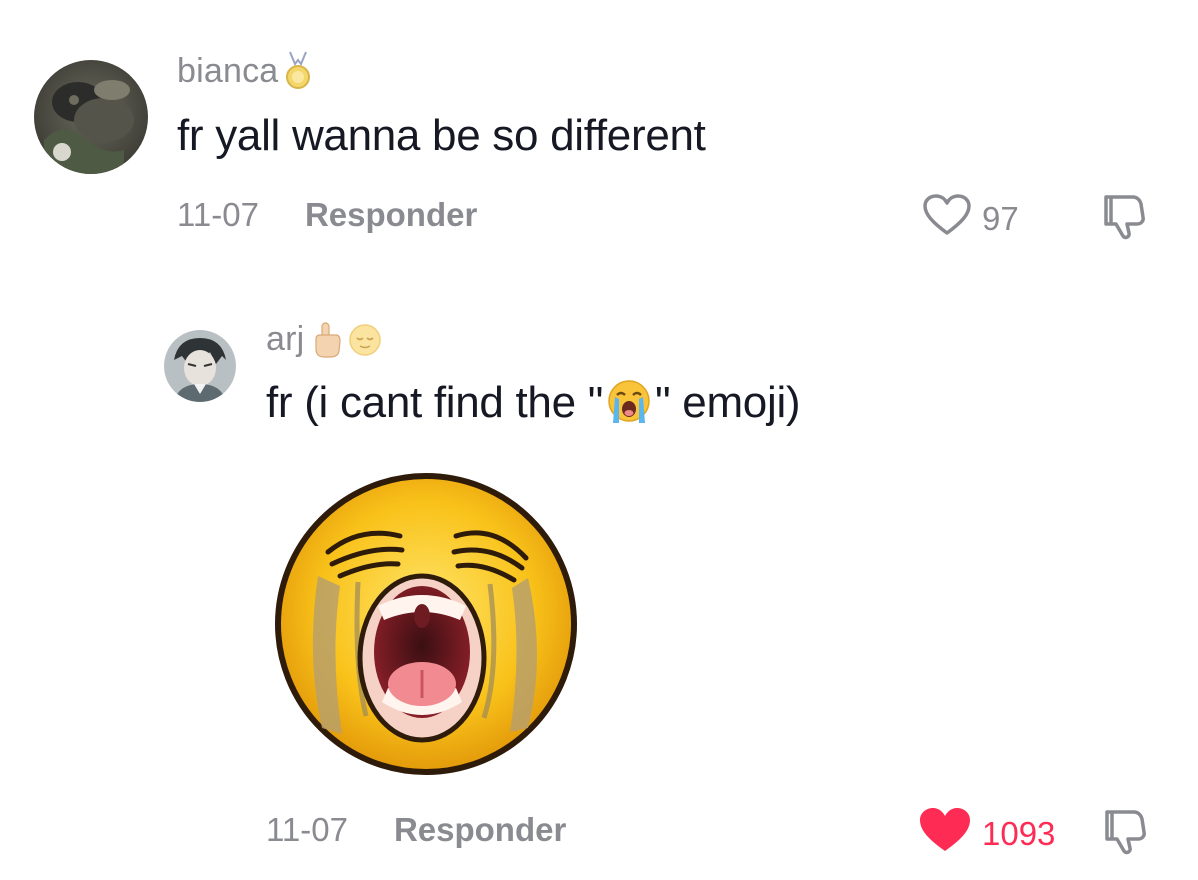  Describe the element at coordinates (228, 70) in the screenshot. I see `username-text: bianca` at that location.